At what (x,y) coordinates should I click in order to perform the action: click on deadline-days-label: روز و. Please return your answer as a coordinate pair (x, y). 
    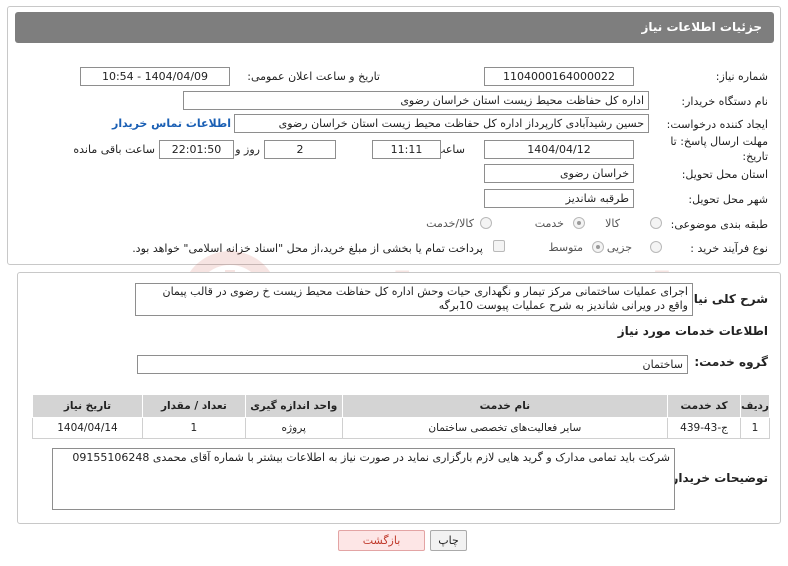
    Looking at the image, I should click on (247, 149).